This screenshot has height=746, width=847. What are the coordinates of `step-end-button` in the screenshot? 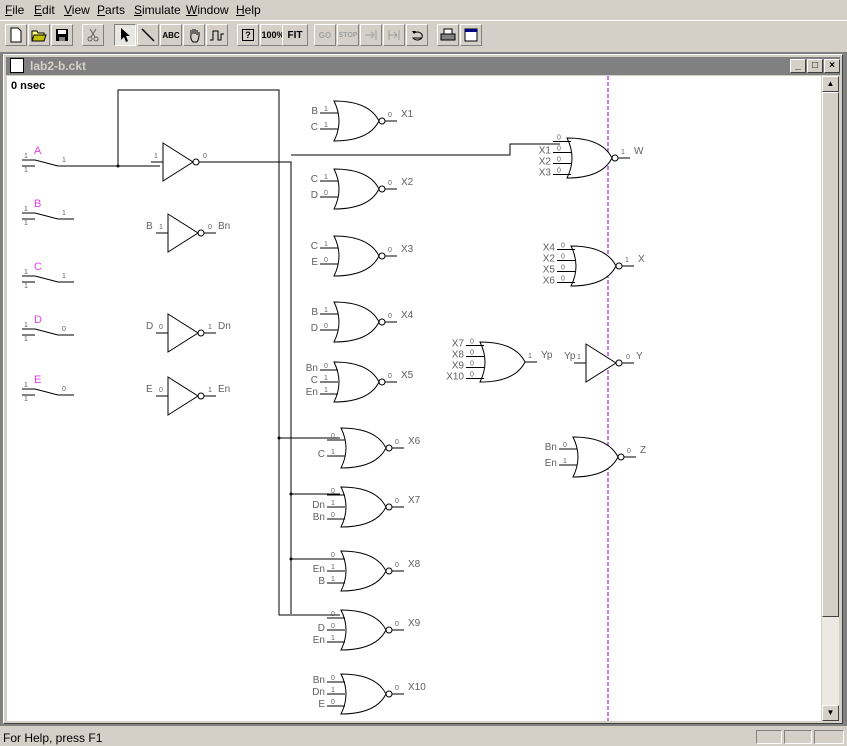 It's located at (394, 35).